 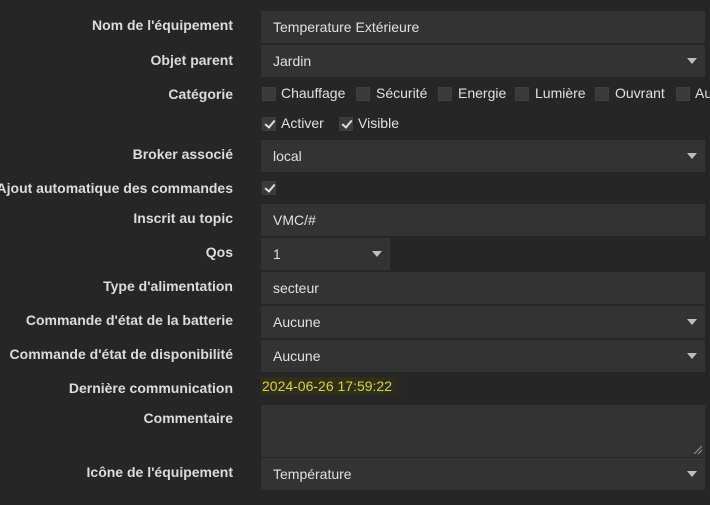 I want to click on icon-label: Icône de l'équipement, so click(x=159, y=472).